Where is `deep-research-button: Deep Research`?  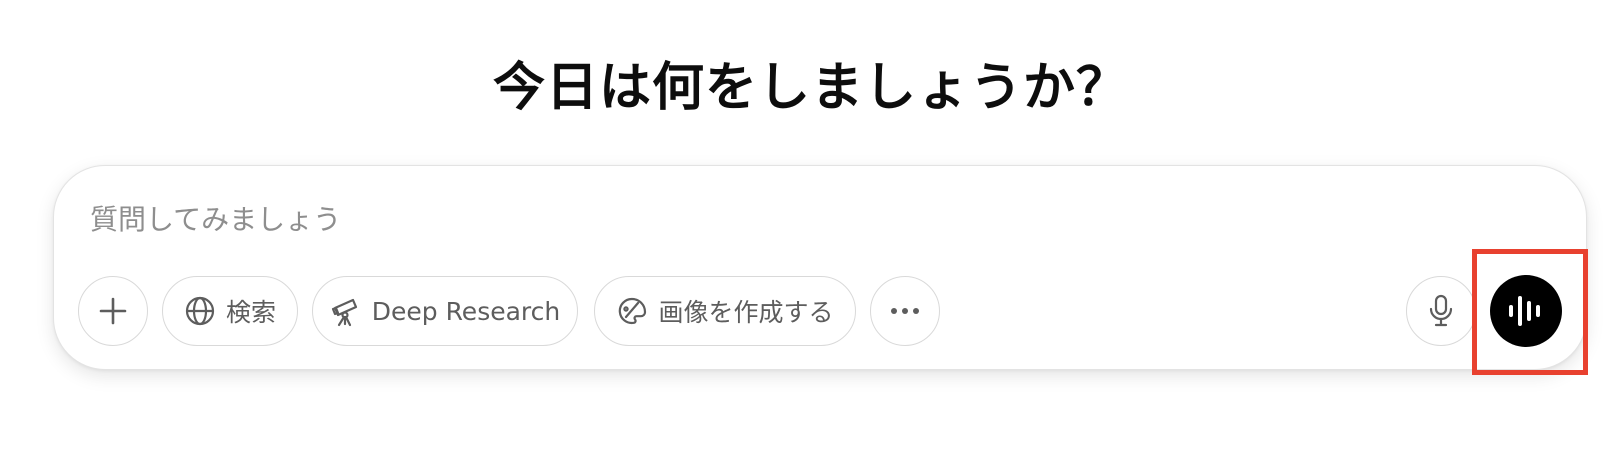
deep-research-button: Deep Research is located at coordinates (445, 311).